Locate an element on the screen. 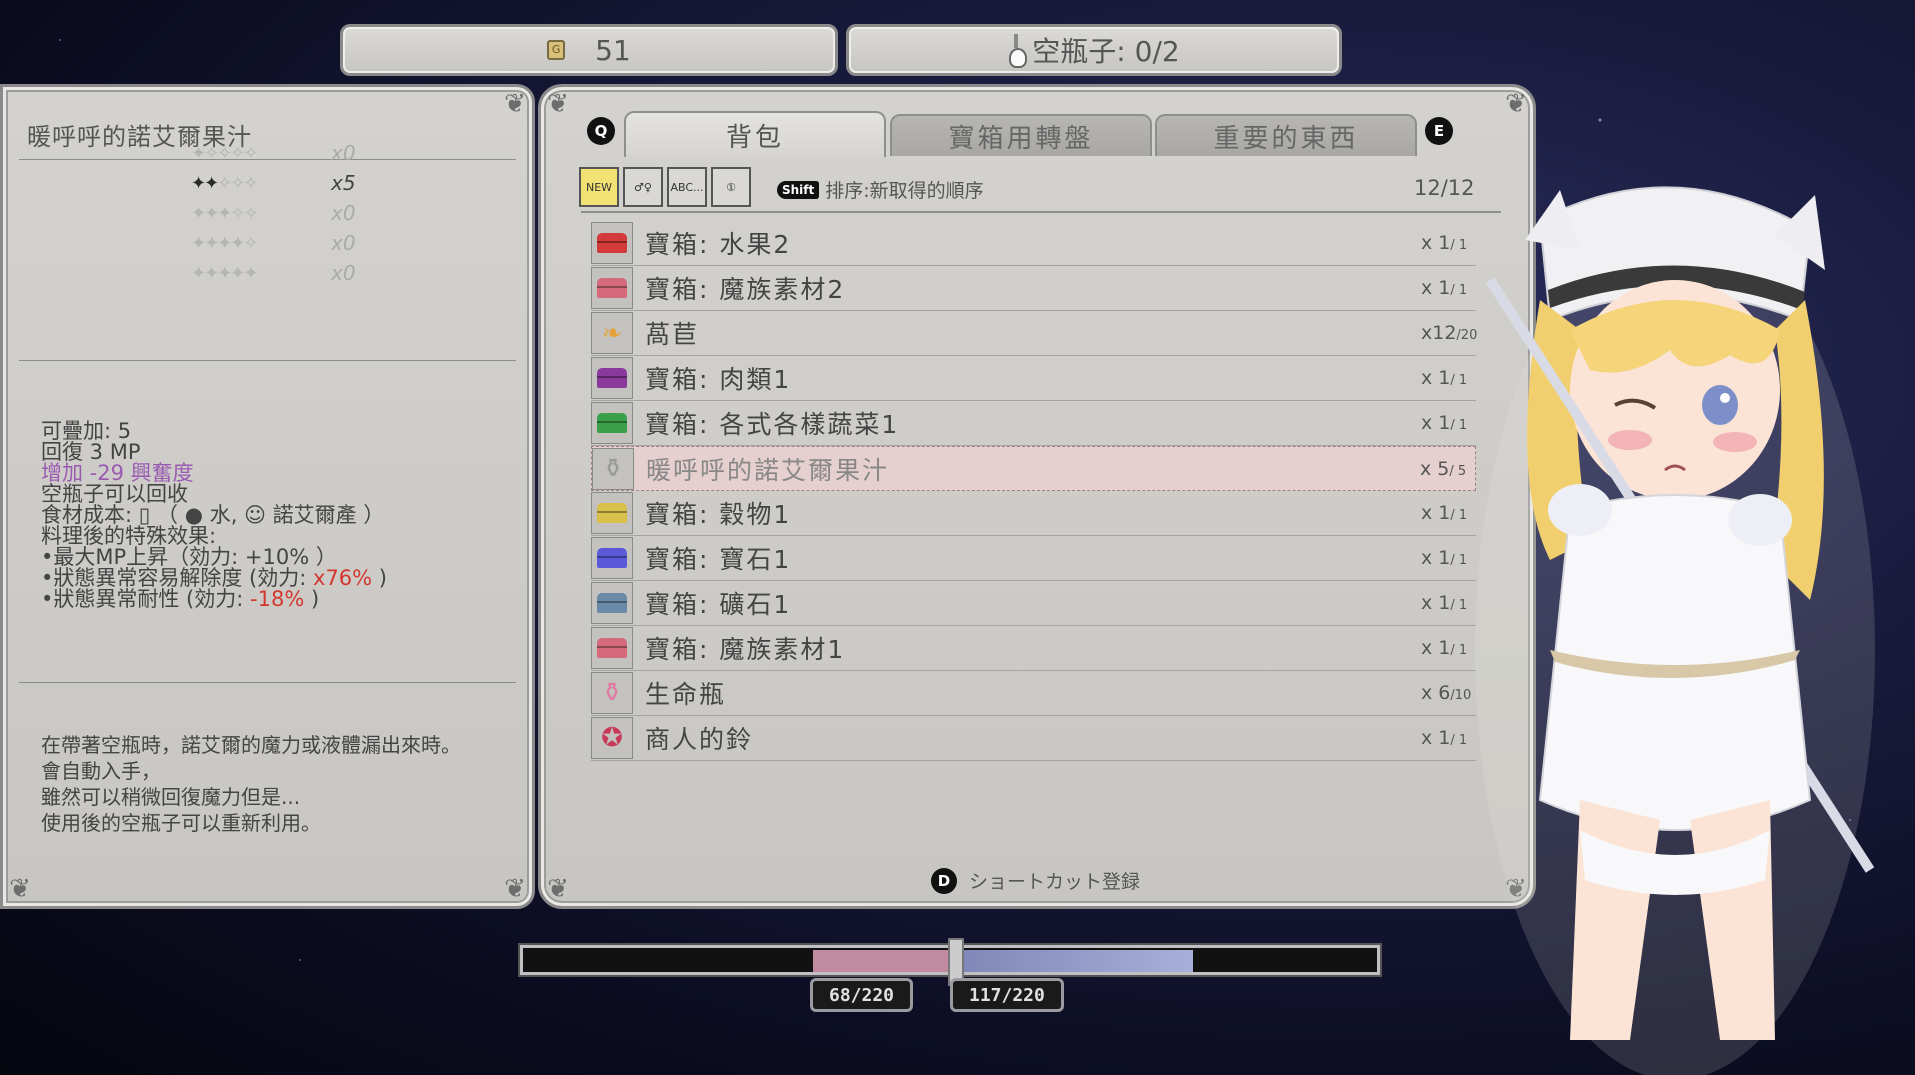 This screenshot has width=1915, height=1075. arousal-info: 增加 -29 興奮度 is located at coordinates (117, 473).